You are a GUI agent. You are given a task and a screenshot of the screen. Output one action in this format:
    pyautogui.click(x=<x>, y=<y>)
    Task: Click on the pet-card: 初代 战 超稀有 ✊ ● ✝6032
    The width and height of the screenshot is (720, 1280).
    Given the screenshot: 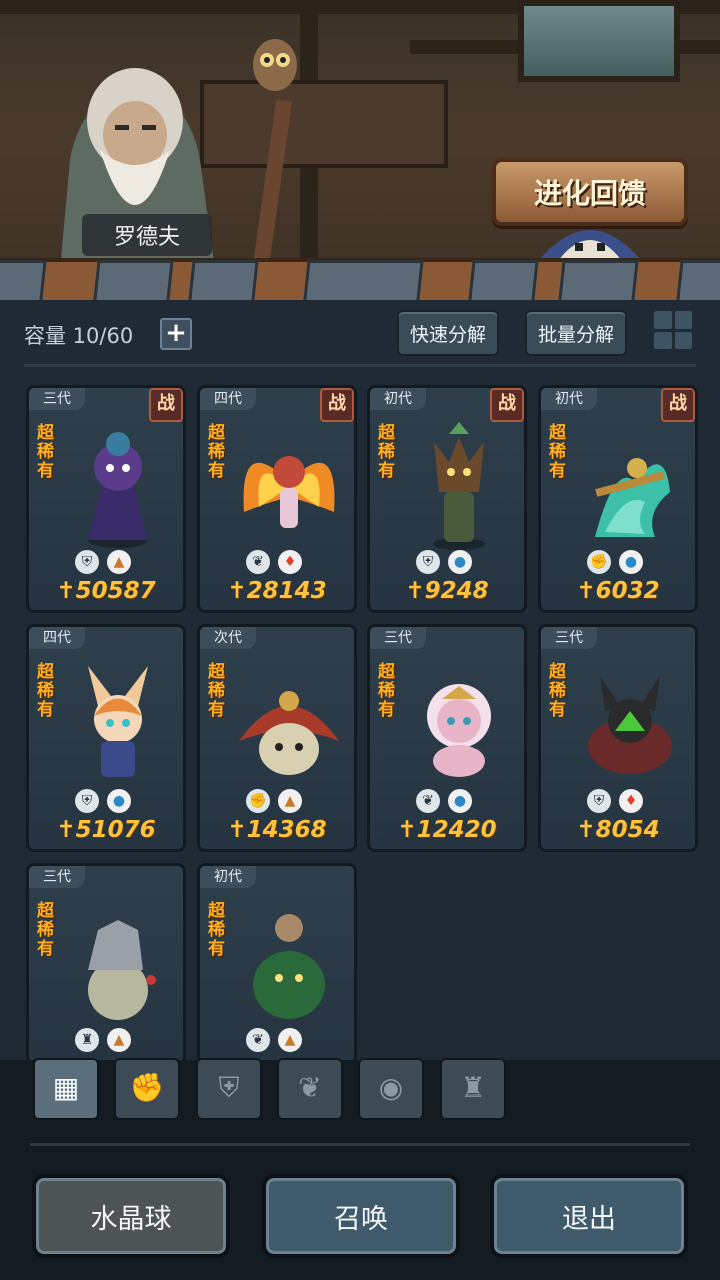 What is the action you would take?
    pyautogui.click(x=618, y=499)
    